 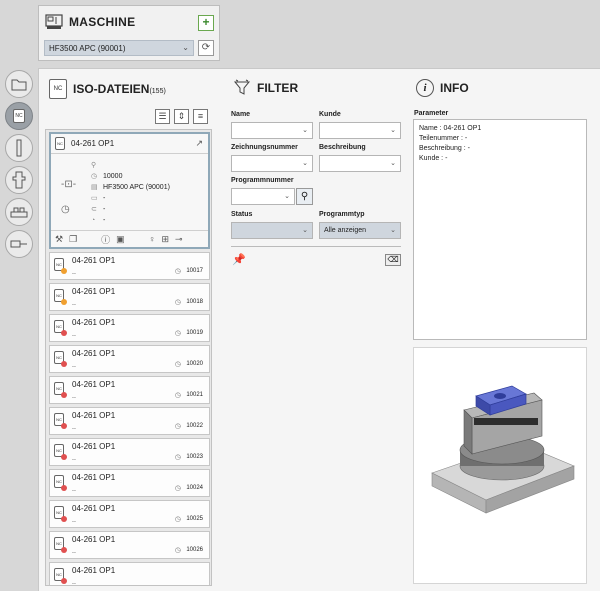 I want to click on tool-button, so click(x=19, y=148).